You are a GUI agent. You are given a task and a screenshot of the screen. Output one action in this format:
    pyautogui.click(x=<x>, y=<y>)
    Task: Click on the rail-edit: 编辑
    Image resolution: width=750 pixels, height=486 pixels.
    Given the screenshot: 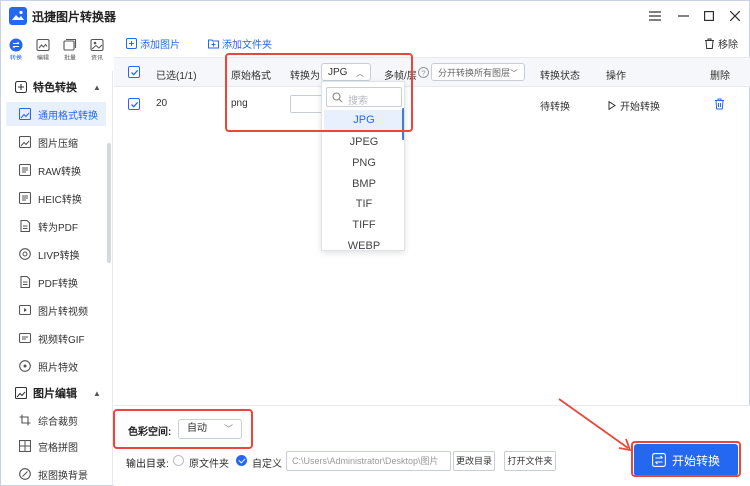 What is the action you would take?
    pyautogui.click(x=43, y=51)
    